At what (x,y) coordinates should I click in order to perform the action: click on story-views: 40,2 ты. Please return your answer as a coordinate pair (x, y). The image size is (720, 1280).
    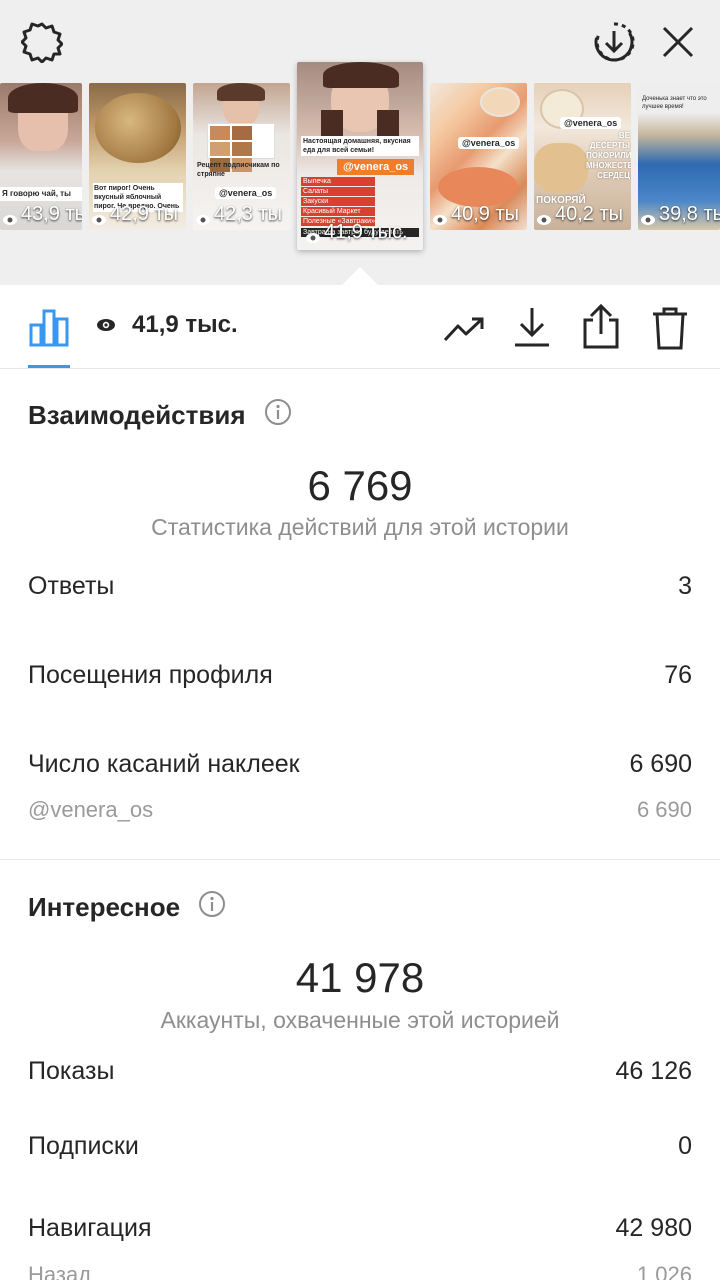
    Looking at the image, I should click on (579, 214).